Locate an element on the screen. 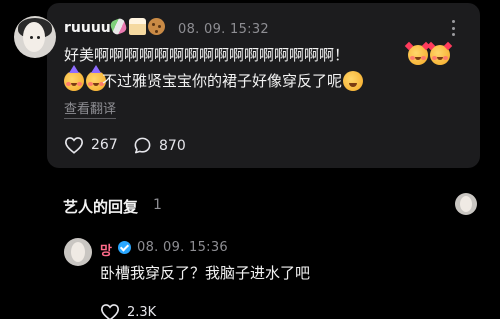  like-count: 267 is located at coordinates (104, 145).